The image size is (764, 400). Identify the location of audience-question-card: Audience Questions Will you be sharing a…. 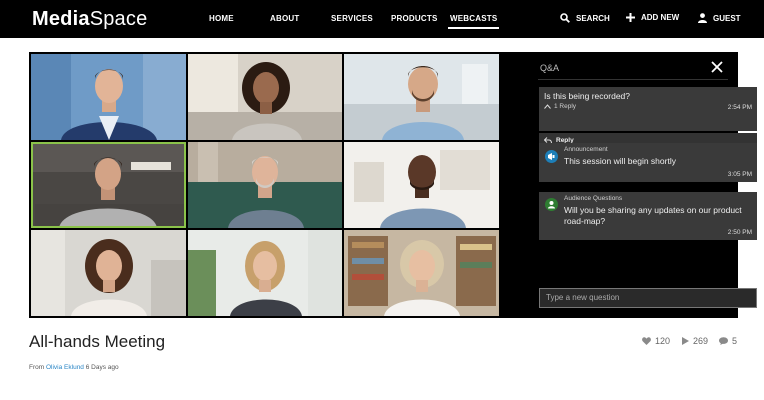
(648, 216).